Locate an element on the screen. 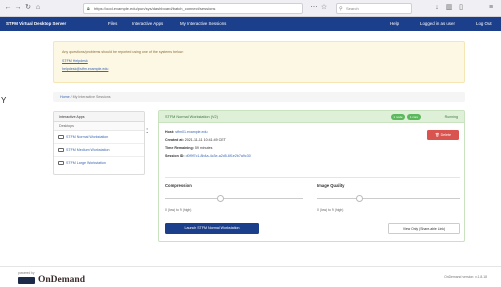  divider is located at coordinates (312, 177).